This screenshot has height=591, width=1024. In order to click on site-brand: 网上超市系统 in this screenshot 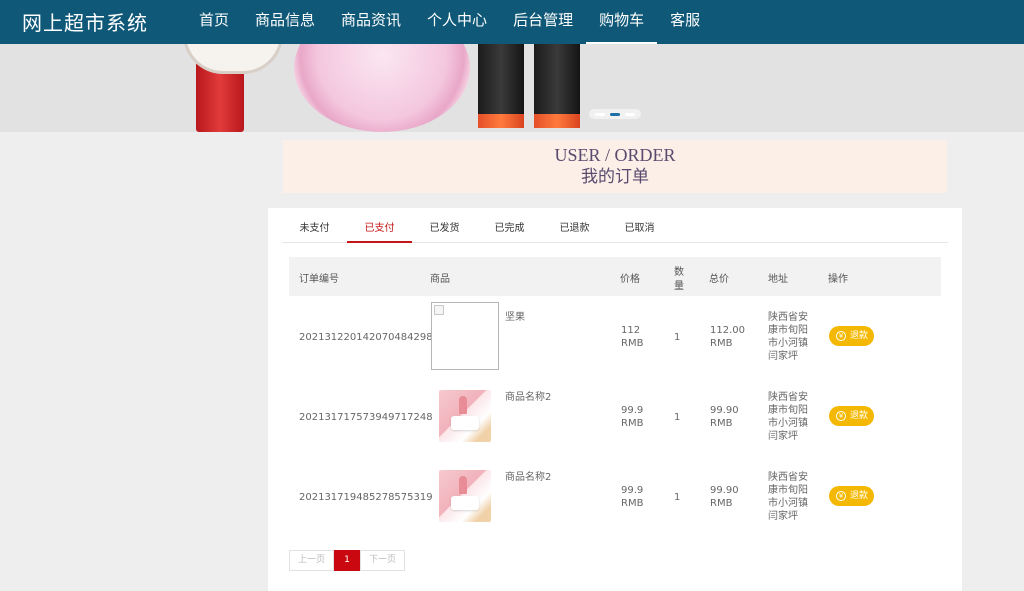, I will do `click(85, 21)`.